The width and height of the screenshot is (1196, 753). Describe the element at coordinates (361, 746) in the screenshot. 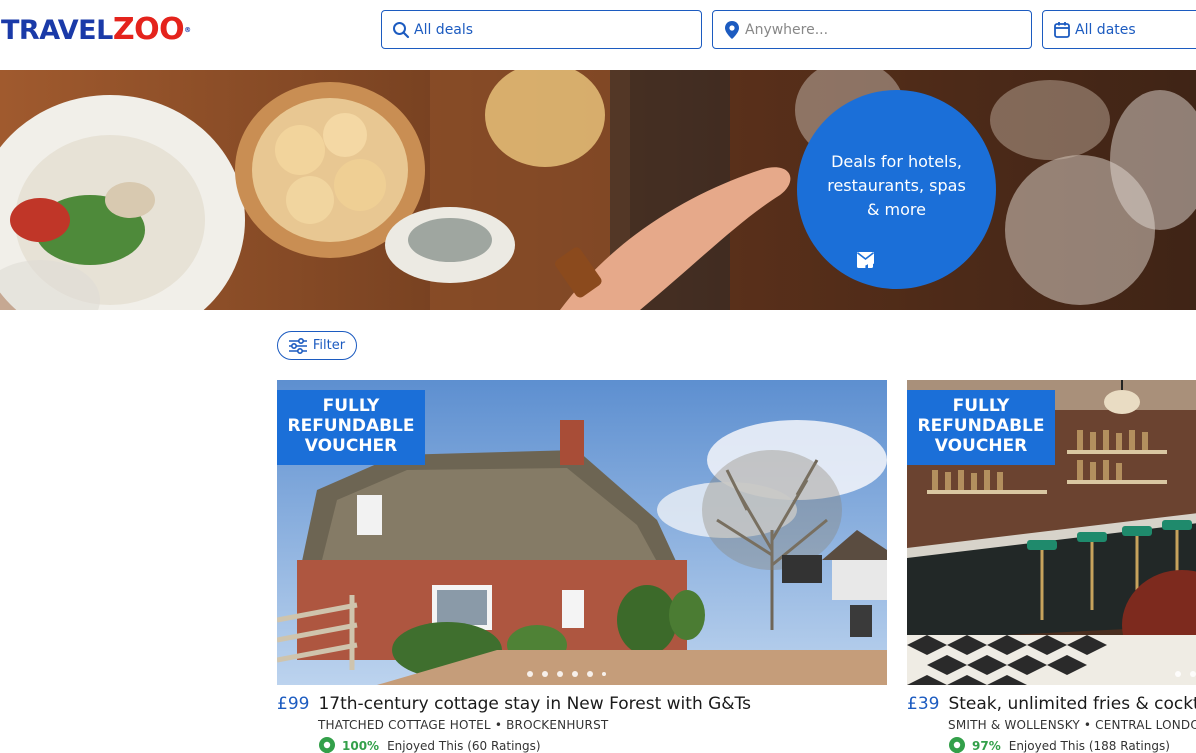

I see `rating-percent: 100%` at that location.